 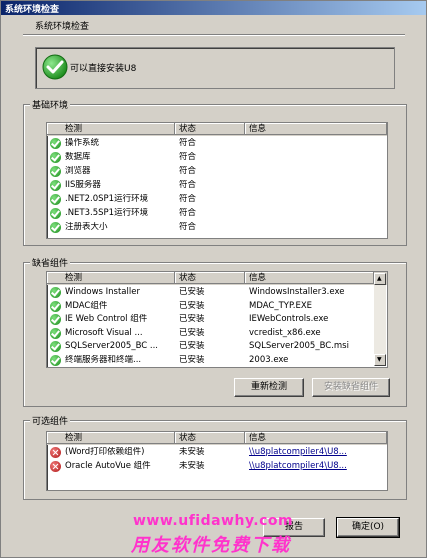 What do you see at coordinates (217, 157) in the screenshot?
I see `list-item: 数据库 符合` at bounding box center [217, 157].